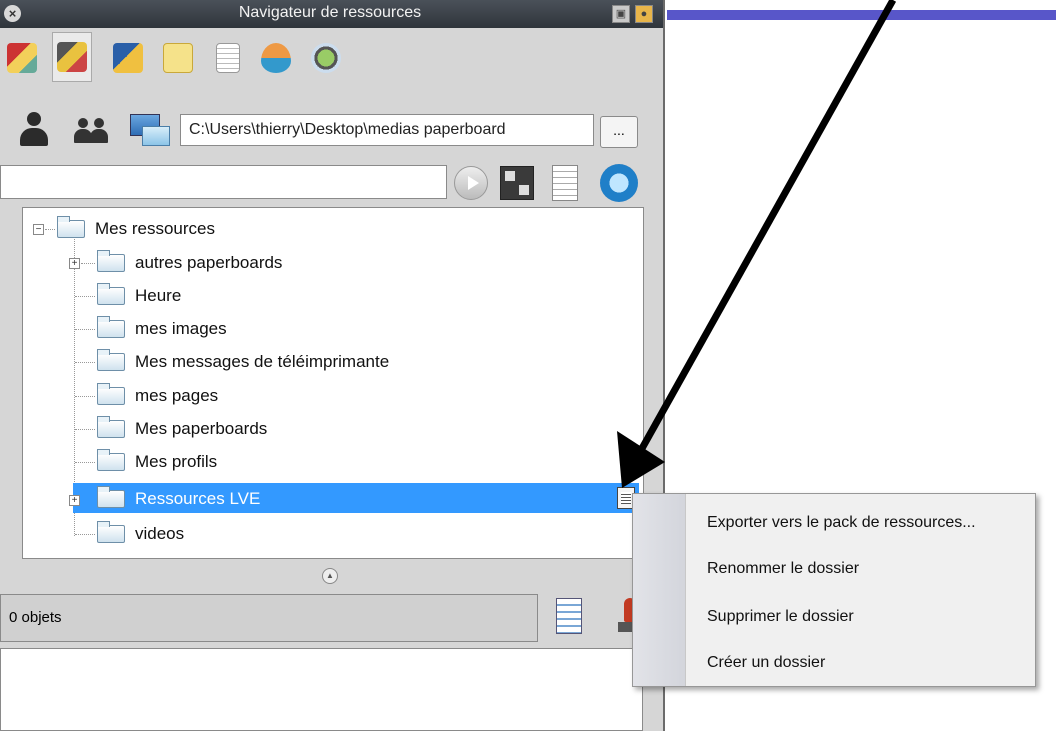 The height and width of the screenshot is (731, 1056). What do you see at coordinates (641, 459) in the screenshot?
I see `arrow-head` at bounding box center [641, 459].